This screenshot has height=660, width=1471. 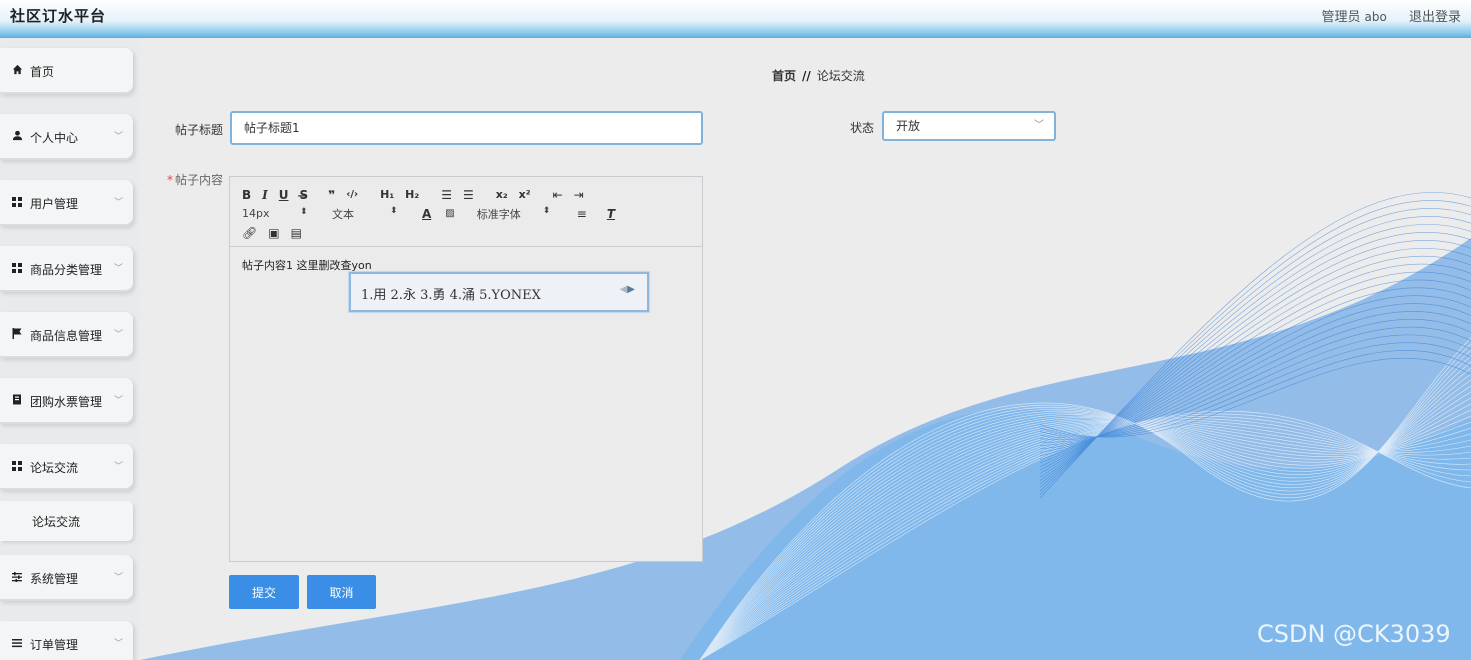 What do you see at coordinates (199, 180) in the screenshot?
I see `content-label-text: 帖子内容` at bounding box center [199, 180].